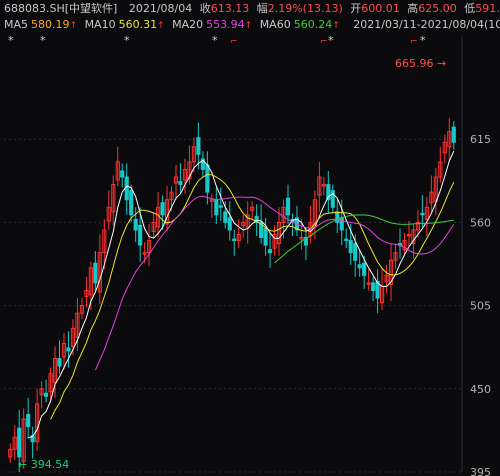  What do you see at coordinates (480, 389) in the screenshot?
I see `price-tick-label: 450` at bounding box center [480, 389].